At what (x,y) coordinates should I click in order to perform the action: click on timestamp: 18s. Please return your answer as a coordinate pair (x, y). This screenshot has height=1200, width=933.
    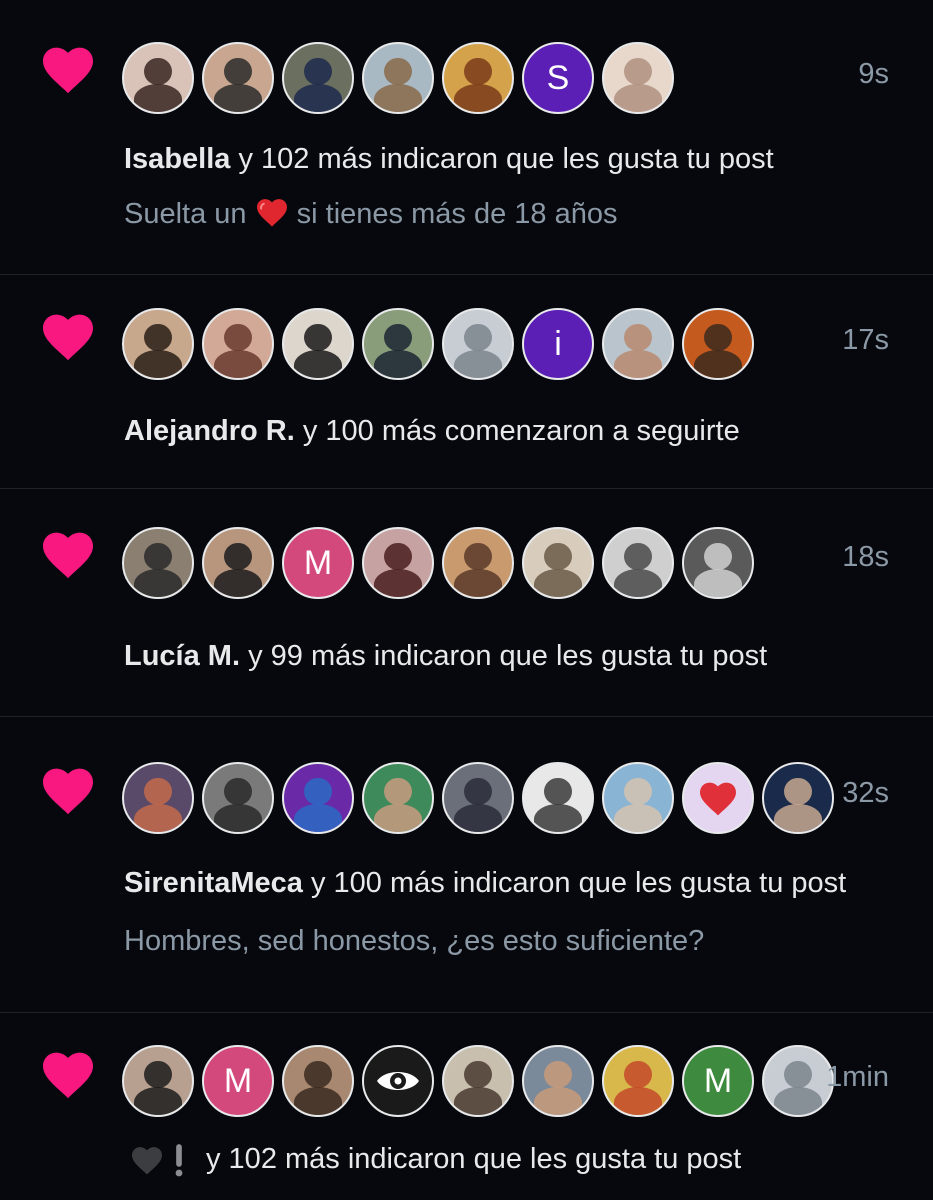
    Looking at the image, I should click on (865, 557).